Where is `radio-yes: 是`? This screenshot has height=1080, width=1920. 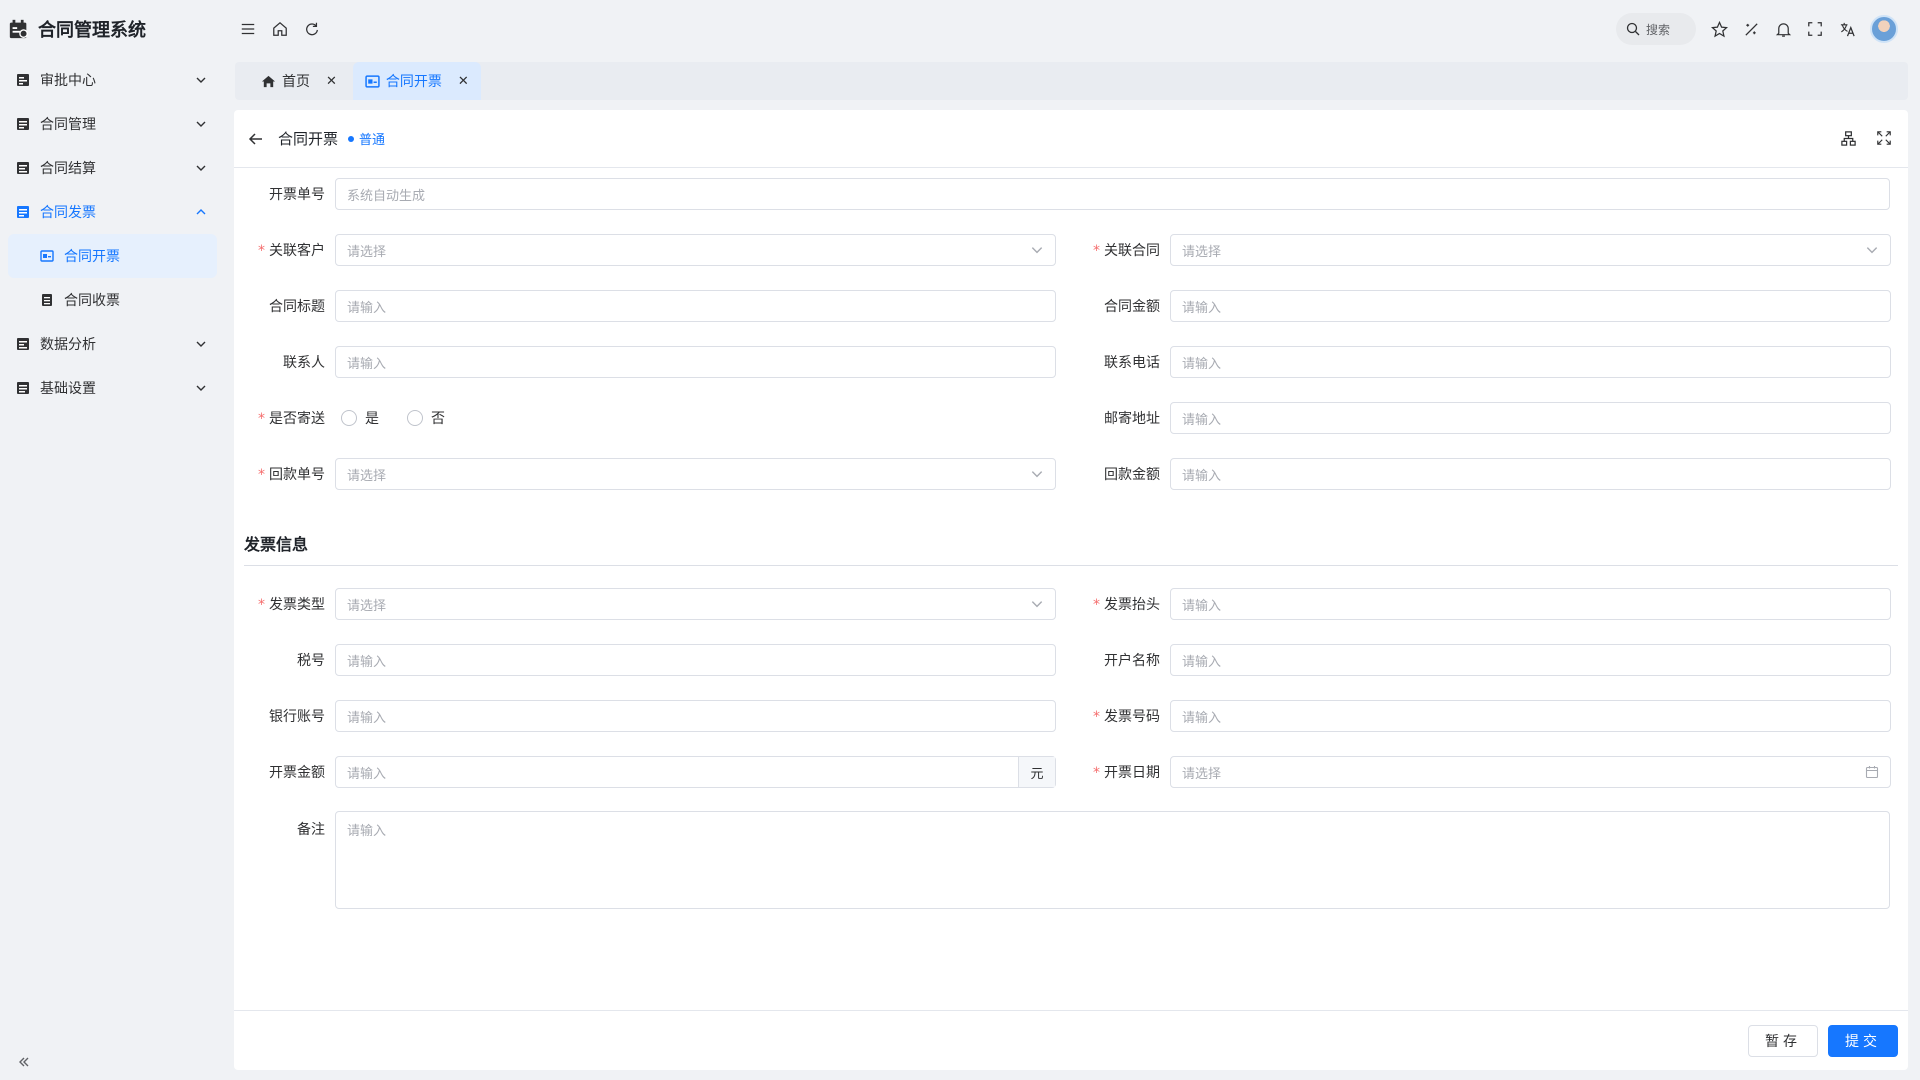
radio-yes: 是 is located at coordinates (360, 418).